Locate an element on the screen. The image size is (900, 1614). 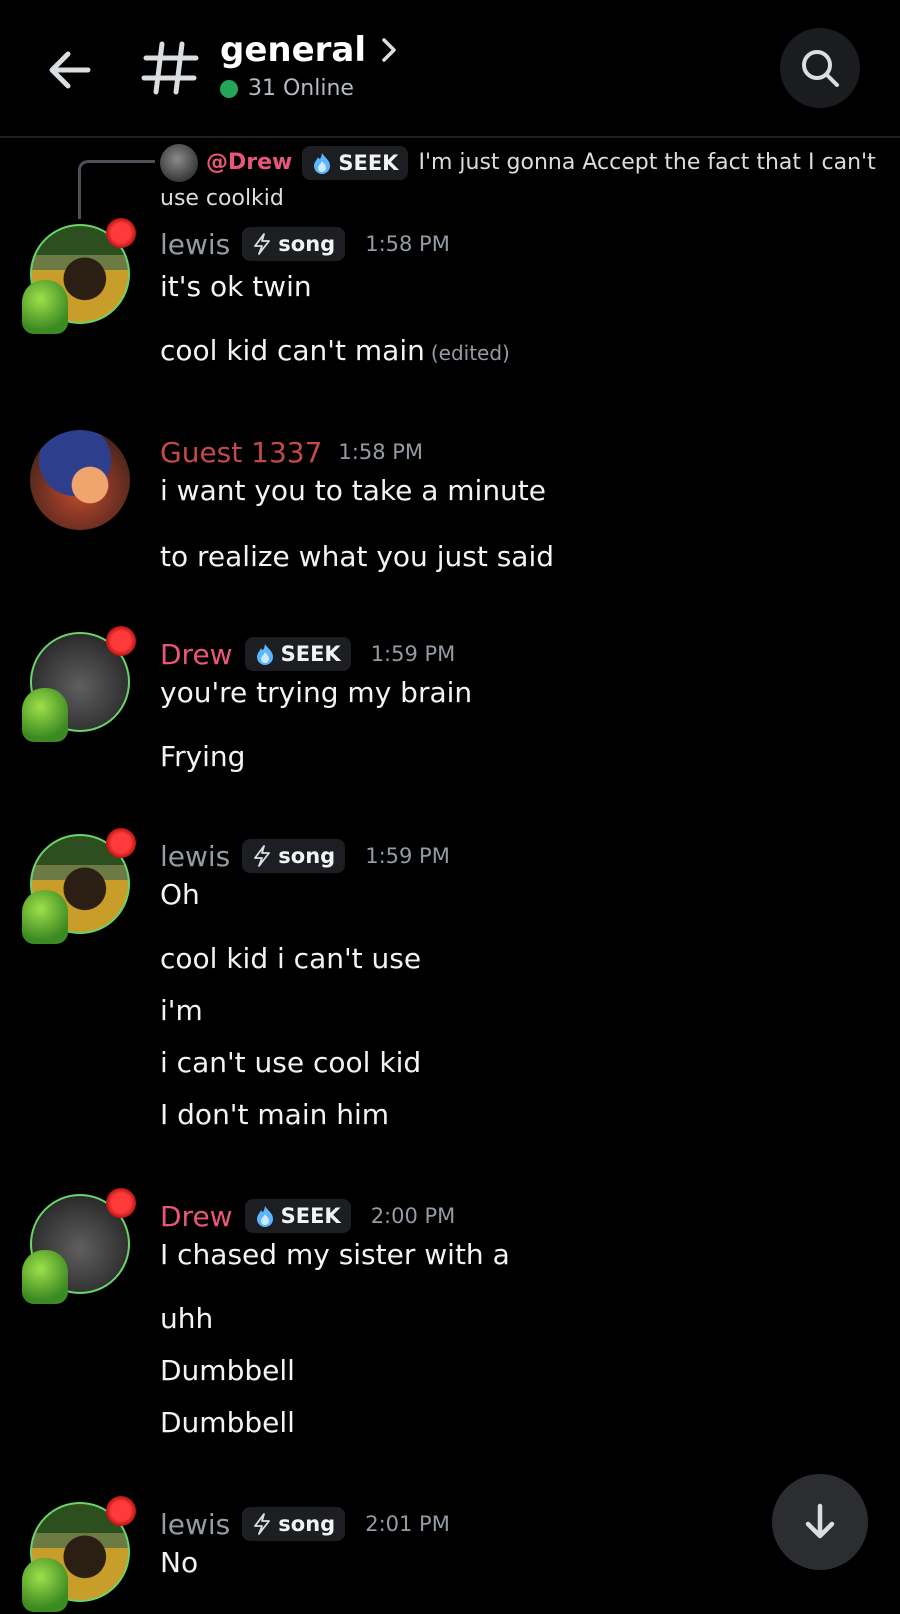
message-text: uhh is located at coordinates (187, 1318).